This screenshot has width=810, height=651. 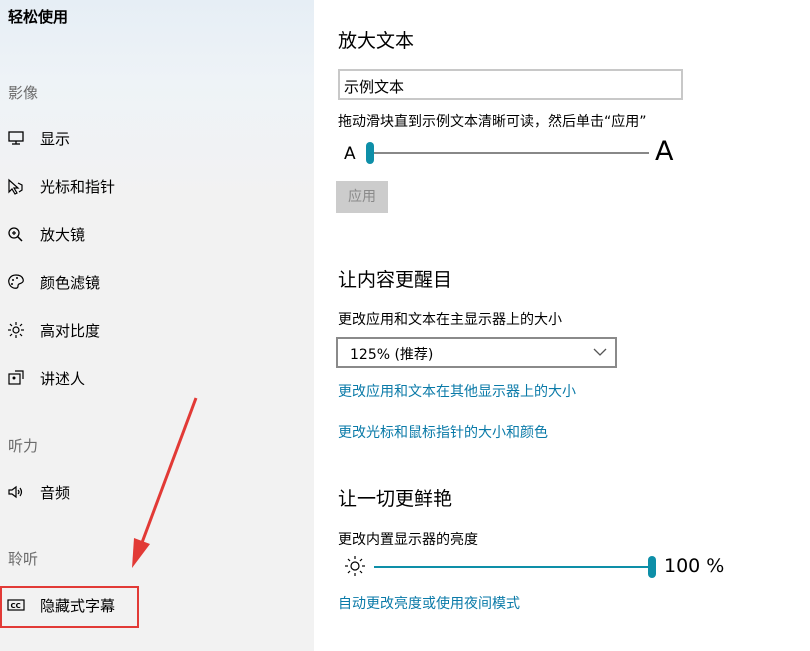 I want to click on text-size-instruction: 拖动滑块直到示例文本清晰可读，然后单击“应用”, so click(x=492, y=122).